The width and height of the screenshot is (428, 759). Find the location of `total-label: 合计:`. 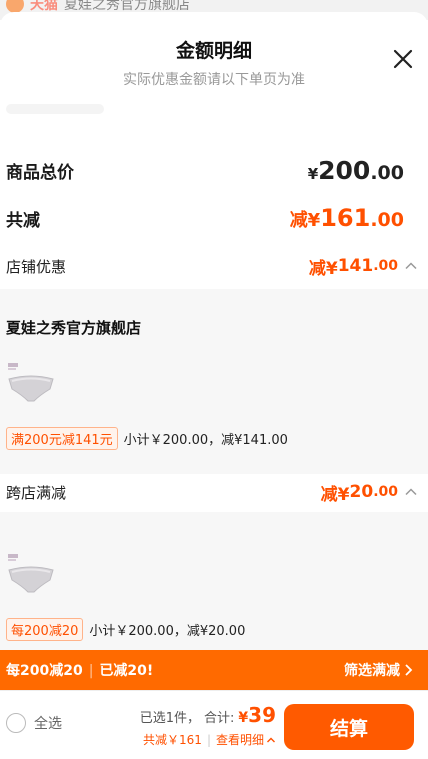

total-label: 合计: is located at coordinates (219, 718).